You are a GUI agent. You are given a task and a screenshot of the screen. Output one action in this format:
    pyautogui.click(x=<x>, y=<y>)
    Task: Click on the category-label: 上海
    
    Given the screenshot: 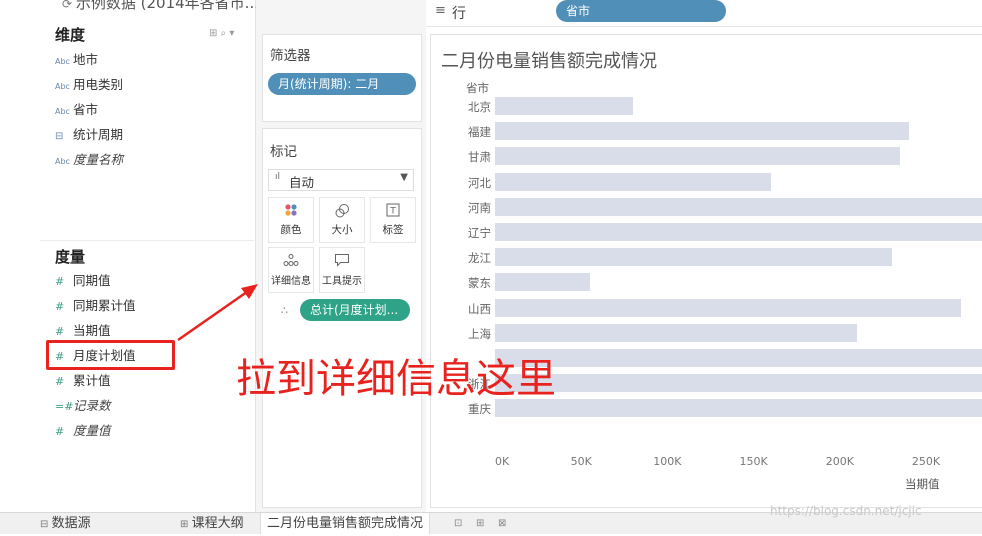 What is the action you would take?
    pyautogui.click(x=479, y=333)
    